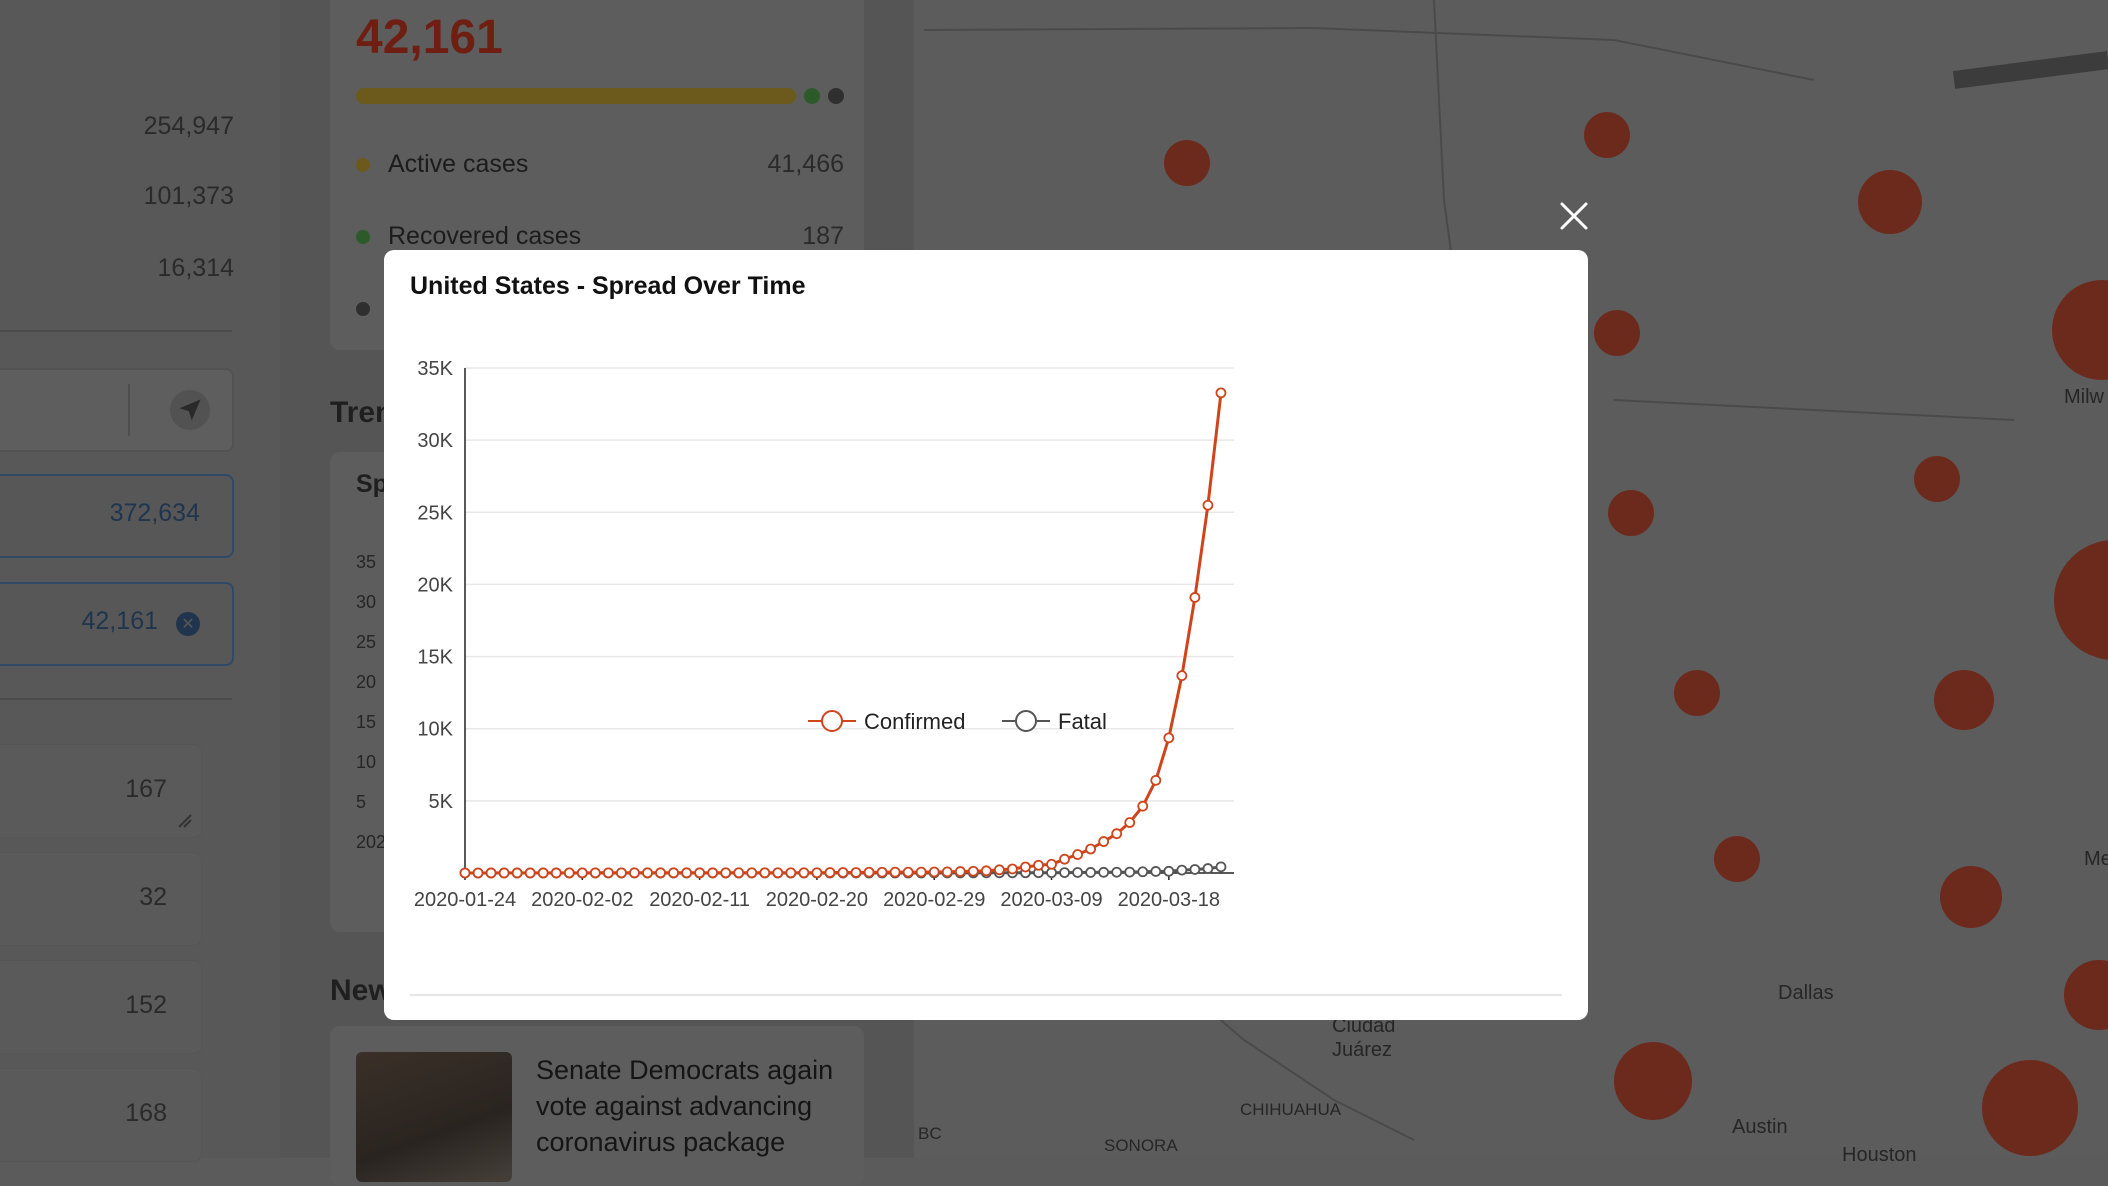 The width and height of the screenshot is (2108, 1186). I want to click on map-label: CHIHUAHUA, so click(1291, 1109).